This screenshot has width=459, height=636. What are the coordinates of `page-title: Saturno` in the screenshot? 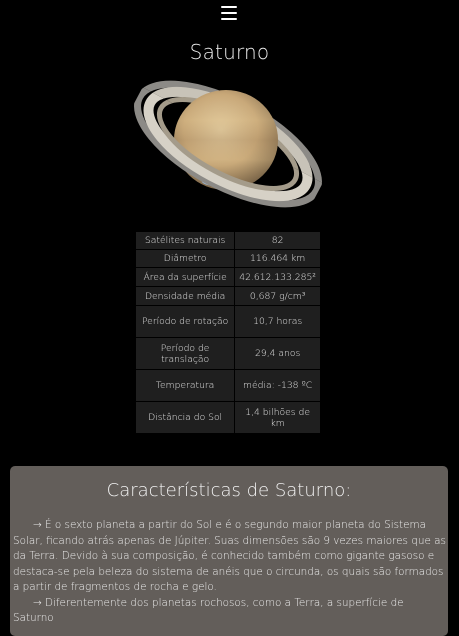 It's located at (229, 52).